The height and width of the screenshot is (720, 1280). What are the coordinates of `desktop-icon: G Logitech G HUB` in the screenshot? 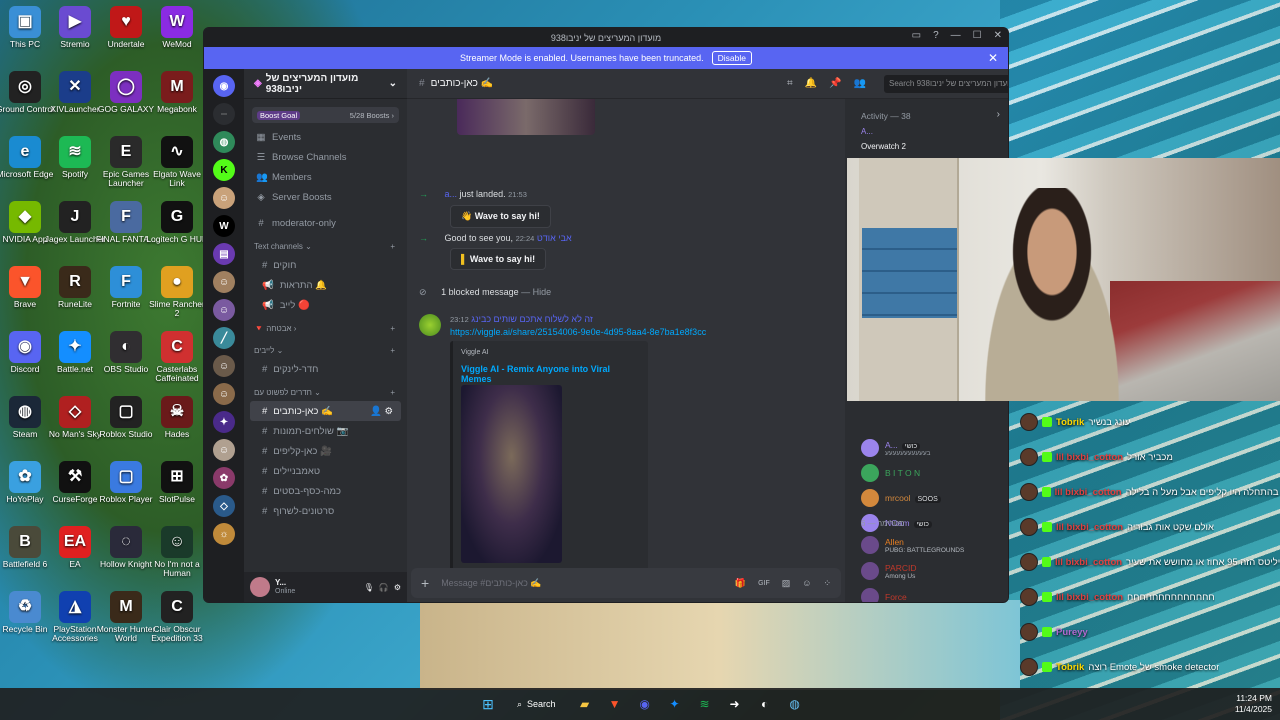 It's located at (177, 222).